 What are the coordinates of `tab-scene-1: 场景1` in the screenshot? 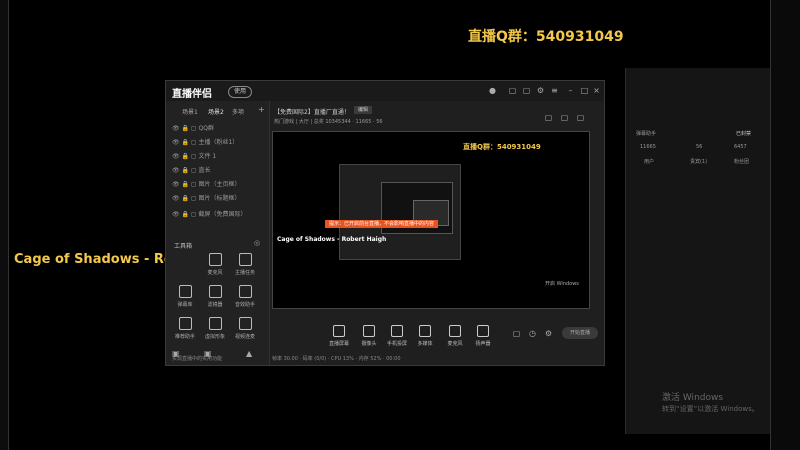 It's located at (190, 111).